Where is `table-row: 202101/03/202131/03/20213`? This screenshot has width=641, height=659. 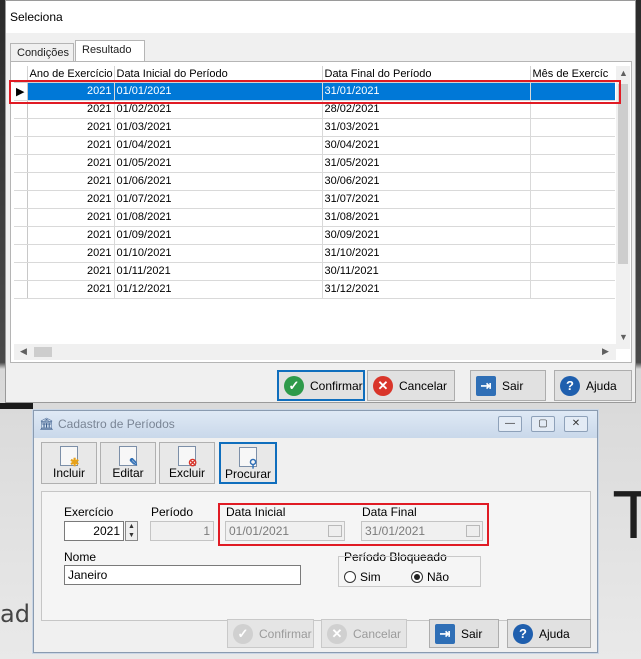 table-row: 202101/03/202131/03/20213 is located at coordinates (314, 127).